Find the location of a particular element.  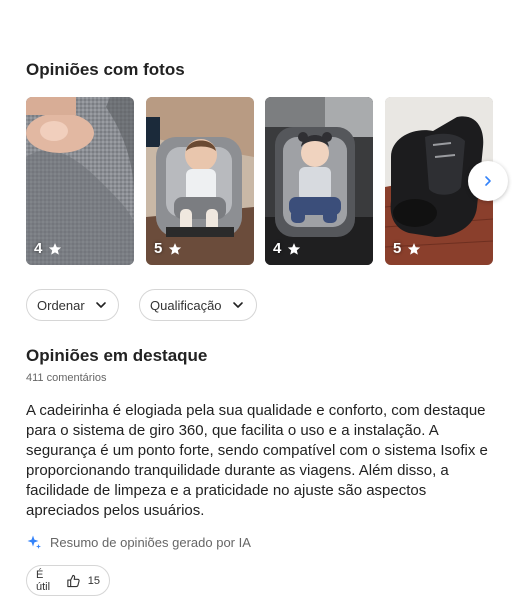

rating-filter-dropdown: Qualificação is located at coordinates (198, 305).